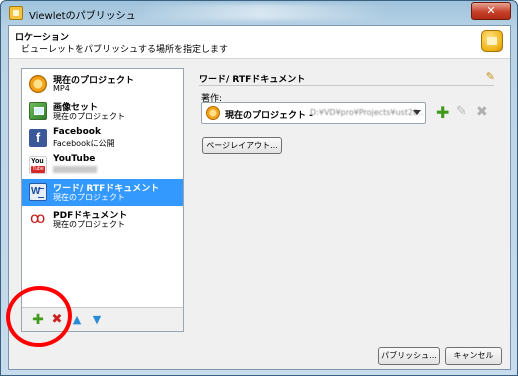  What do you see at coordinates (102, 84) in the screenshot?
I see `list-item-current-project: 現在のプロジェクト MP4` at bounding box center [102, 84].